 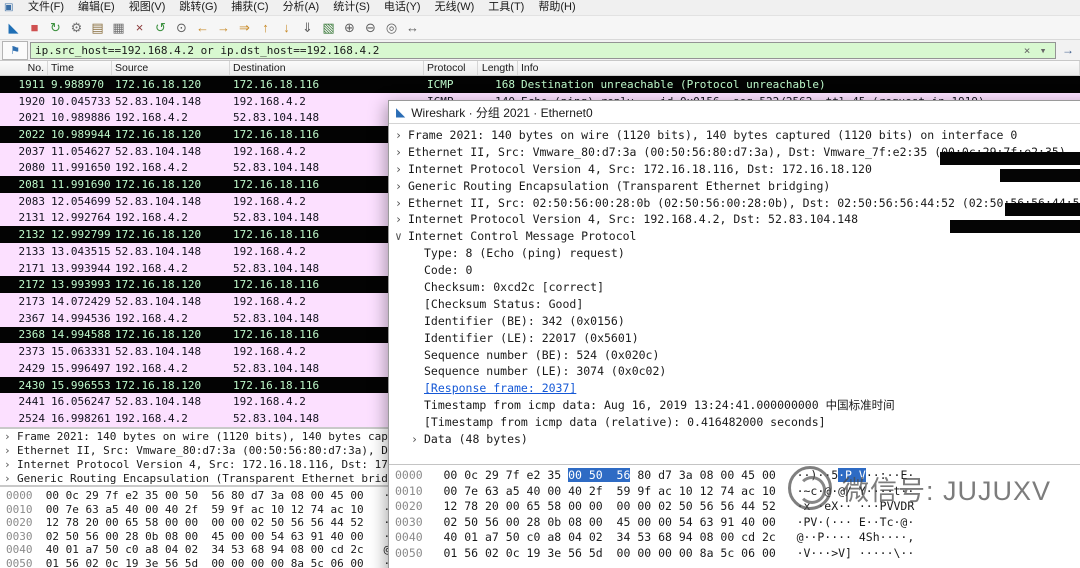 What do you see at coordinates (540, 28) in the screenshot?
I see `main-toolbar: ◣ ■ ↻ ⚙ ▤ ▦ × ↺ ⊙ ← → ⇒ ↑ ↓ ⇓ ▧ ⊕ ⊖ ◎ ↔` at bounding box center [540, 28].